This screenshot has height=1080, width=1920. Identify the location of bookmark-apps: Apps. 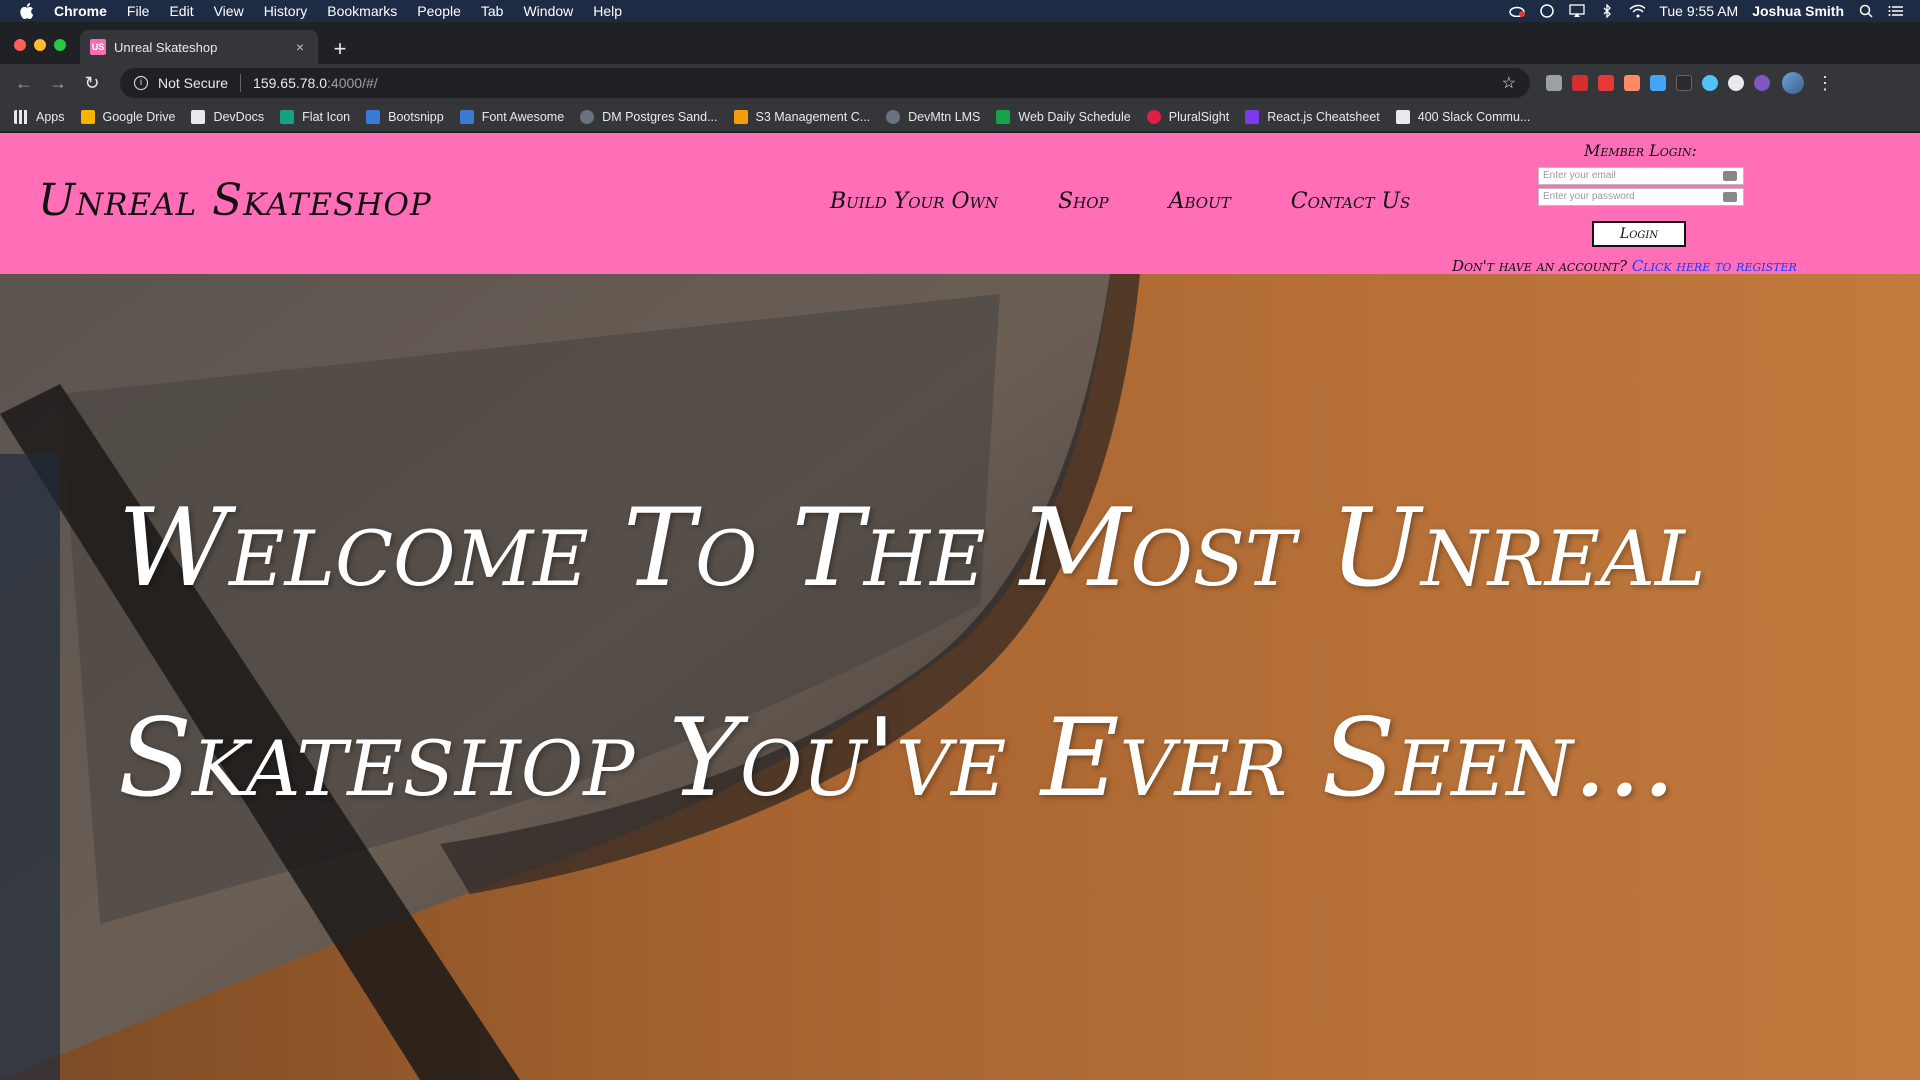
(39, 116).